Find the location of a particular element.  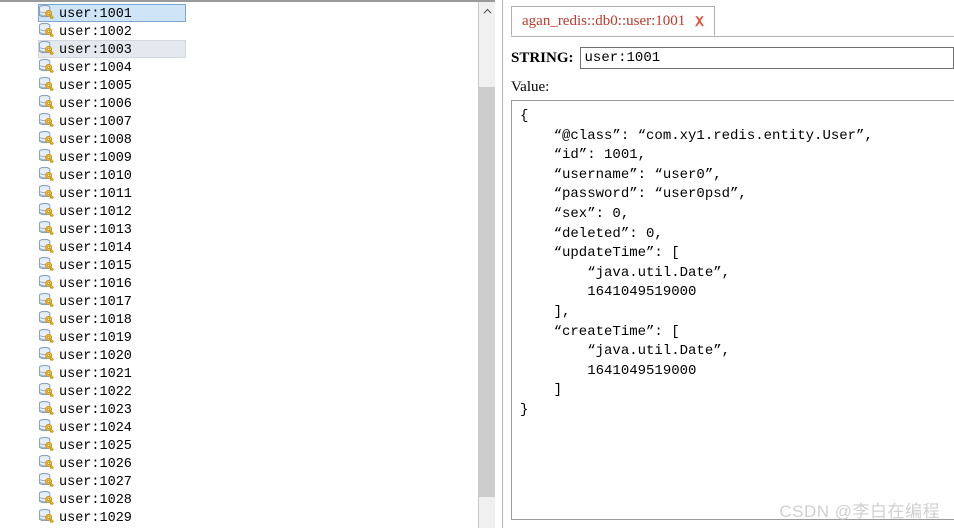

key-list-item-label: user:1011 is located at coordinates (95, 194).